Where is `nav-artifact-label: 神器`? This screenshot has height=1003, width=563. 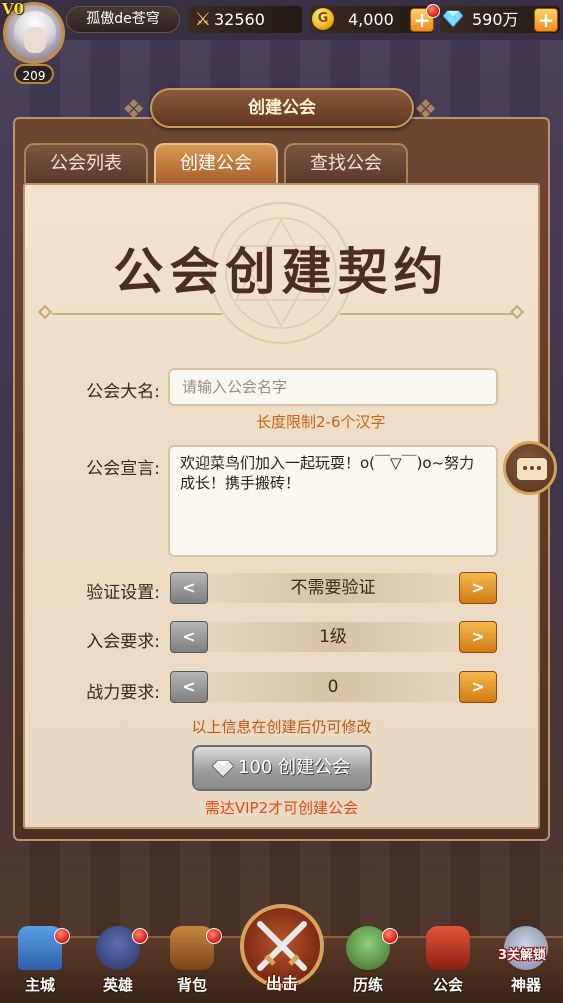
nav-artifact-label: 神器 is located at coordinates (525, 985).